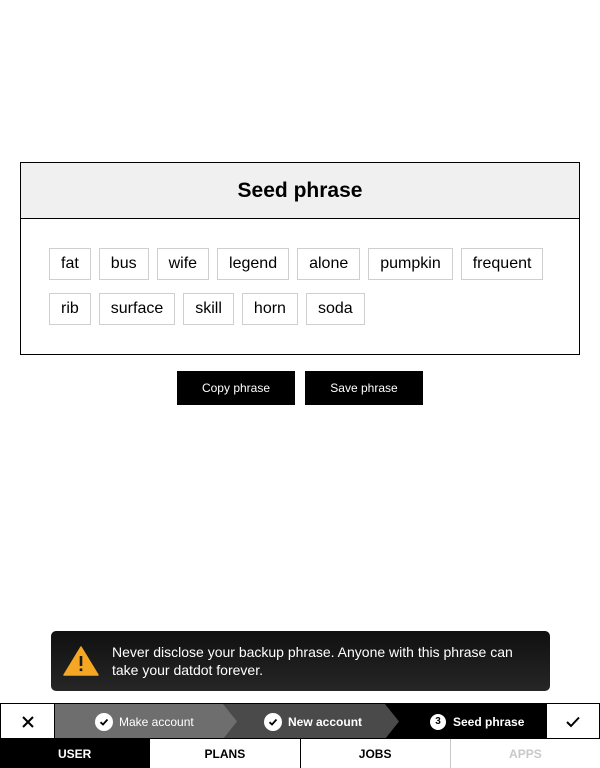 The width and height of the screenshot is (600, 768). I want to click on seed-word: surface, so click(137, 309).